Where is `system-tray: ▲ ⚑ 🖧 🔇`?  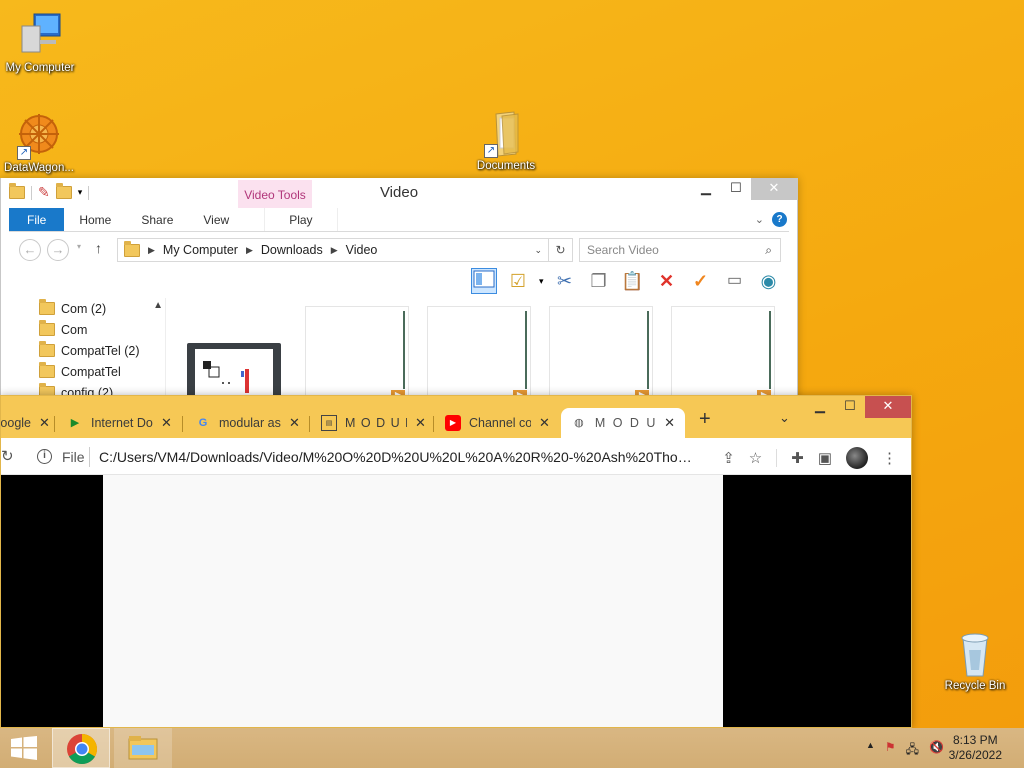
system-tray: ▲ ⚑ 🖧 🔇 is located at coordinates (905, 750).